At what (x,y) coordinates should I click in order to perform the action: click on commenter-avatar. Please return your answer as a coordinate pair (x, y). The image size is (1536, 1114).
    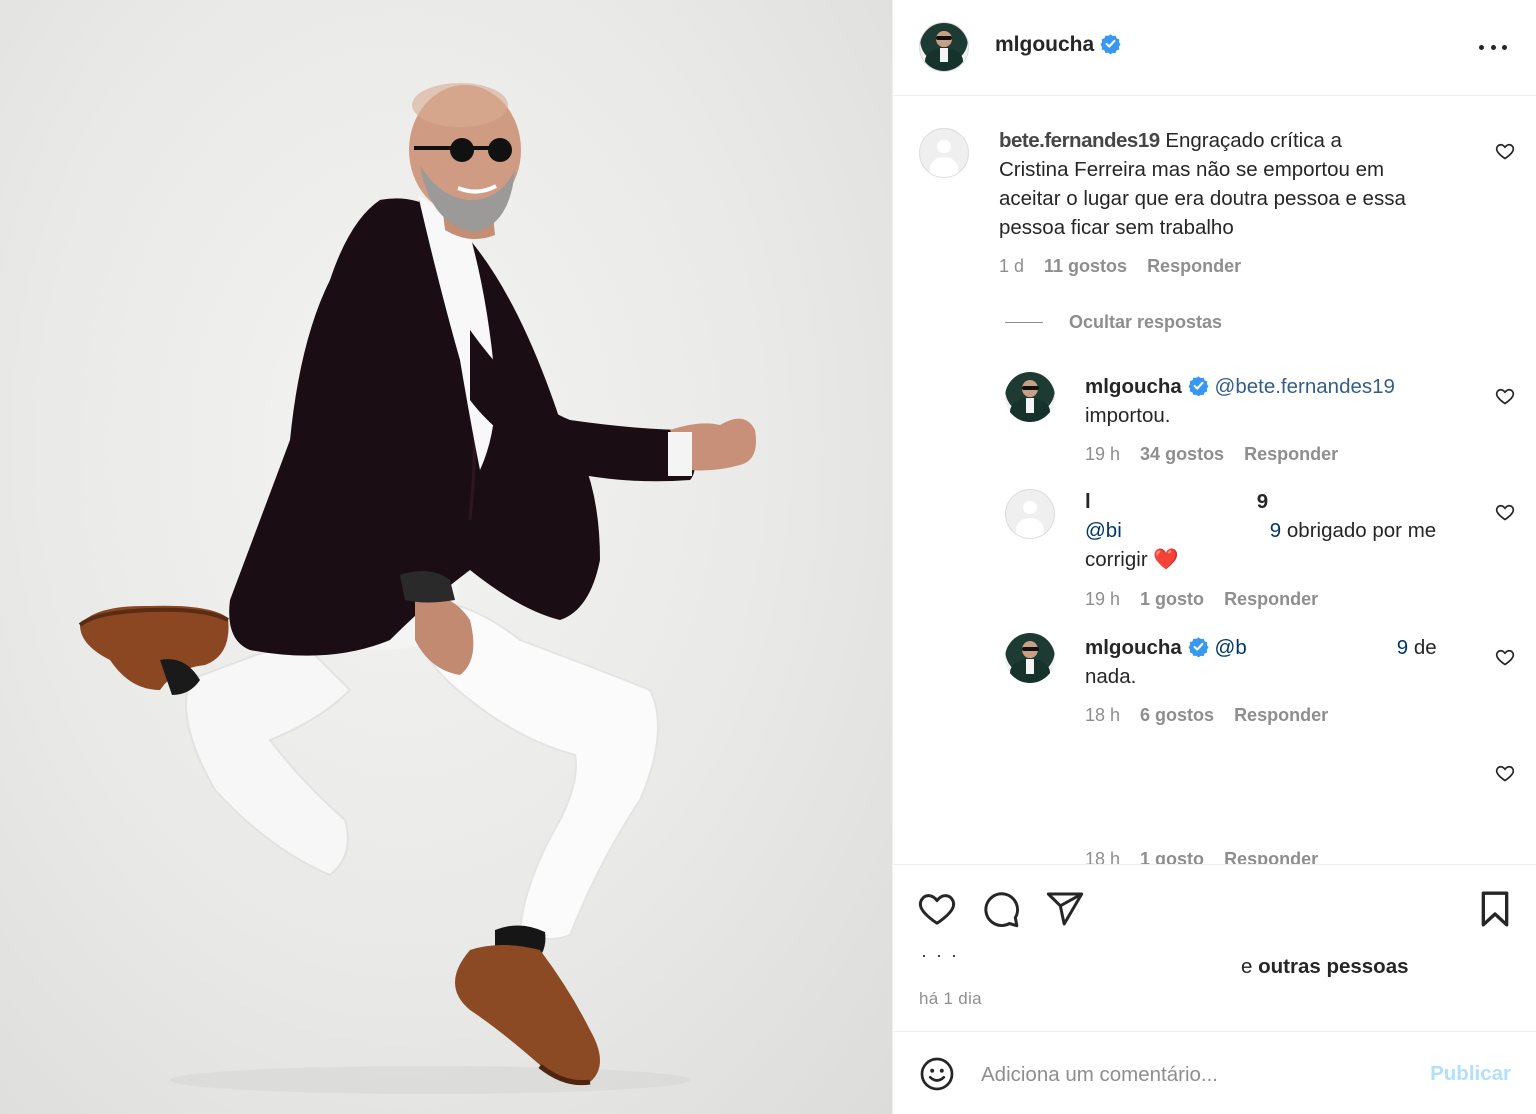
    Looking at the image, I should click on (944, 153).